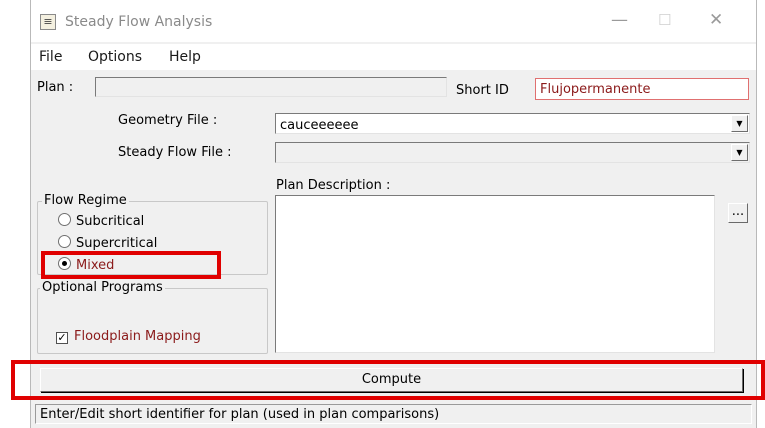 This screenshot has height=428, width=765. Describe the element at coordinates (139, 22) in the screenshot. I see `window-title: Steady Flow Analysis` at that location.